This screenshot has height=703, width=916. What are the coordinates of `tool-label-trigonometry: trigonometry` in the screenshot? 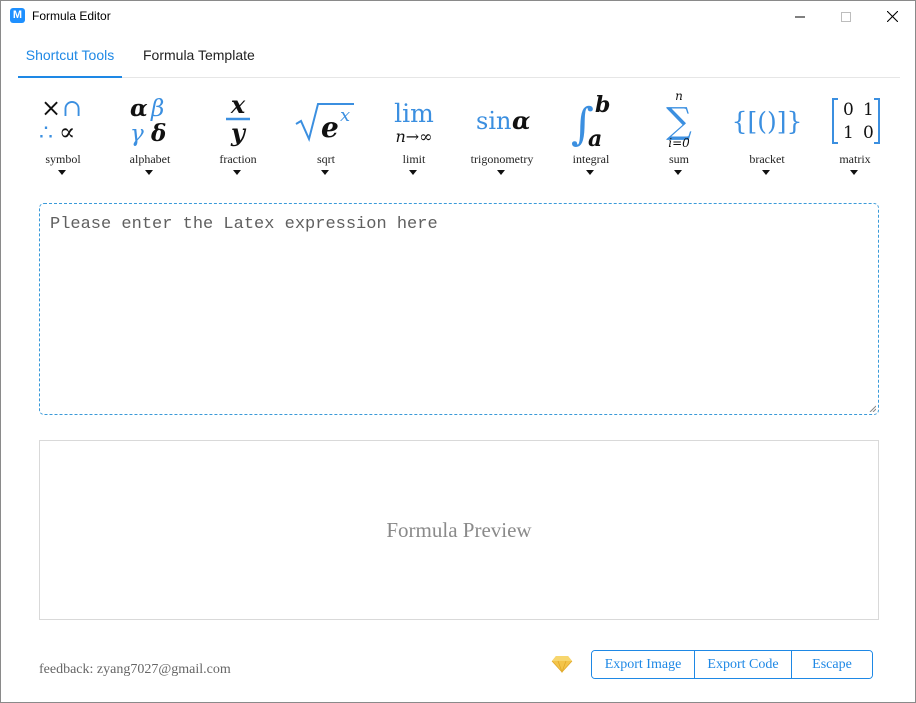 It's located at (502, 159).